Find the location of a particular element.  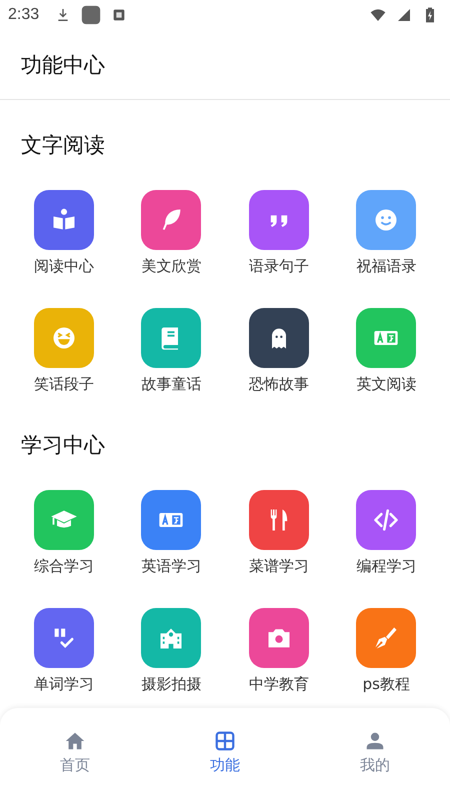

feature-label: ps教程 is located at coordinates (386, 684).